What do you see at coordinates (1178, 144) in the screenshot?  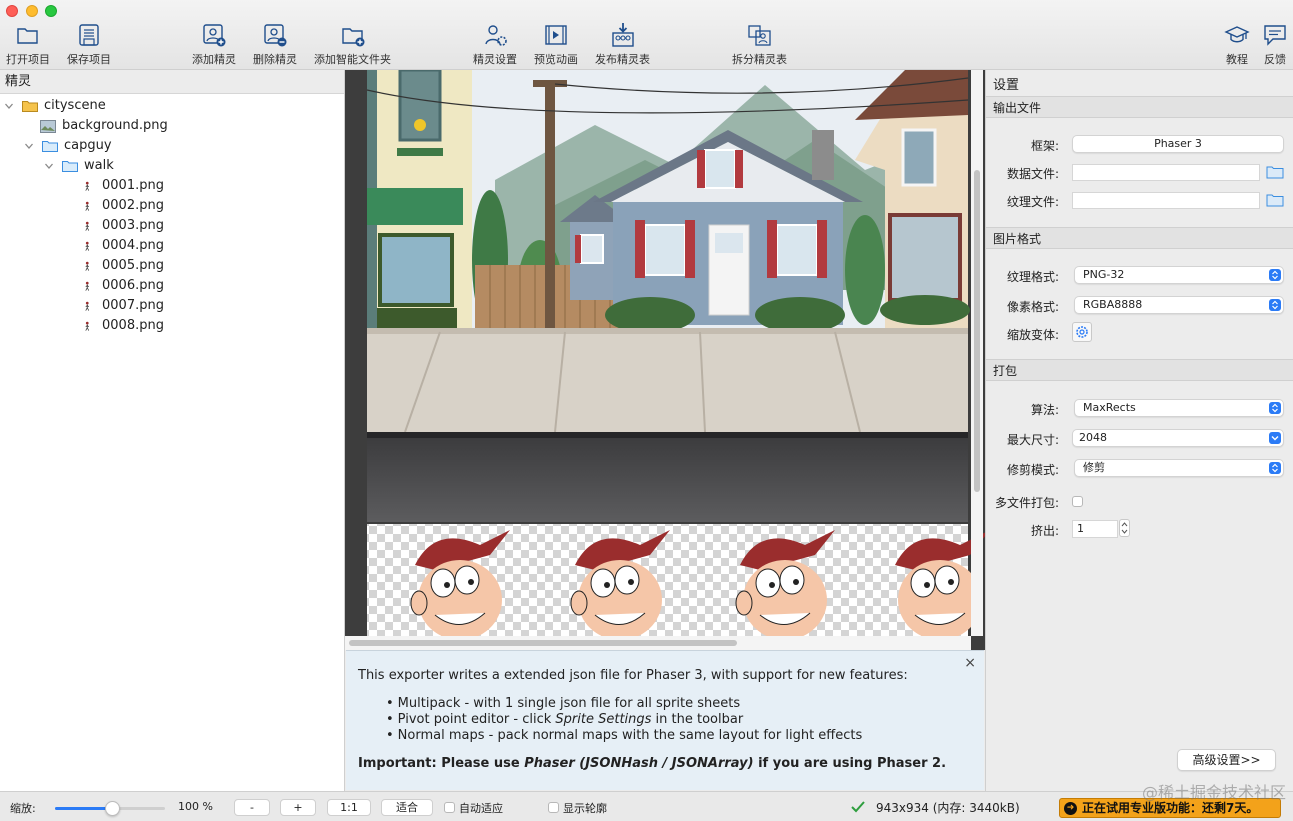 I see `framework-button: Phaser 3` at bounding box center [1178, 144].